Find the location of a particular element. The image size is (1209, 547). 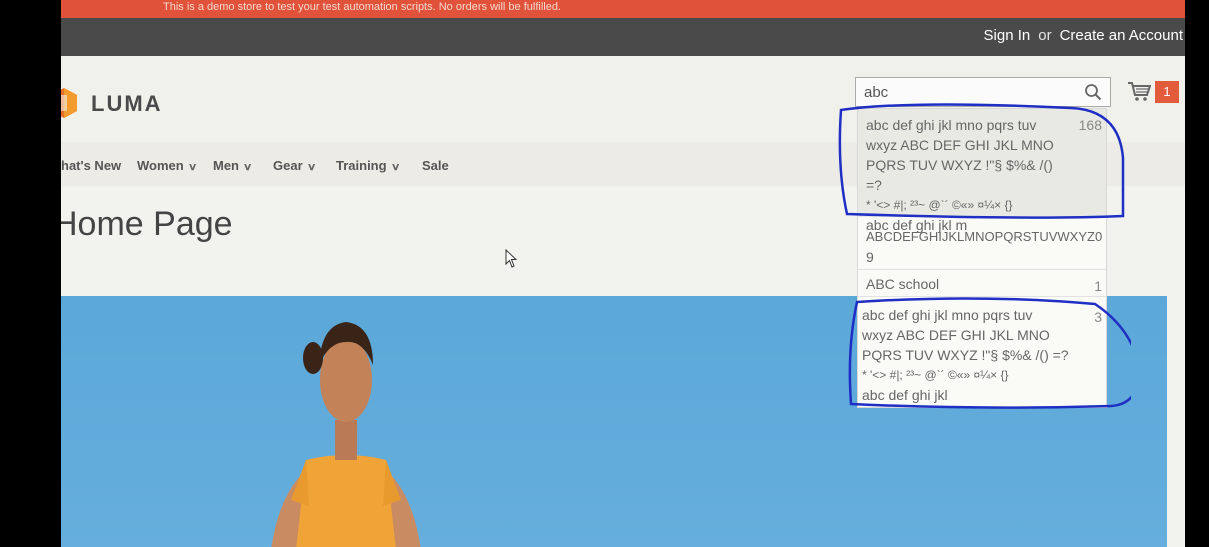

model-image is located at coordinates (346, 434).